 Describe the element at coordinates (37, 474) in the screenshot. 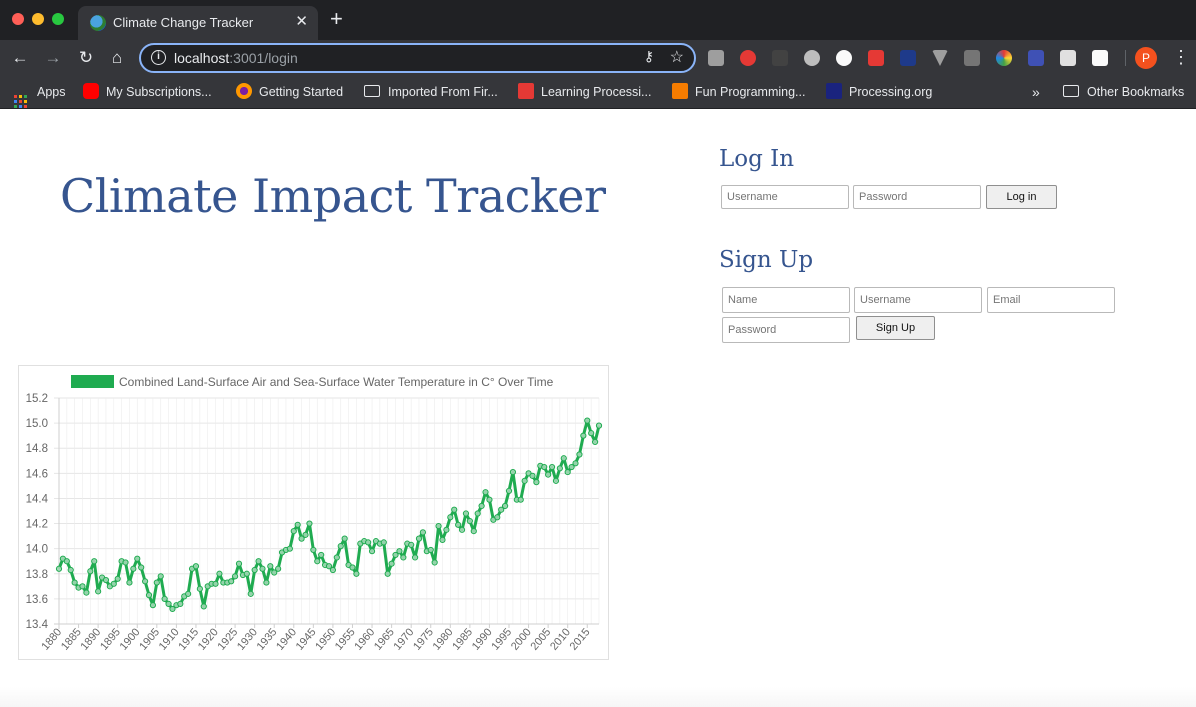

I see `y-tick-label: 14.6` at that location.